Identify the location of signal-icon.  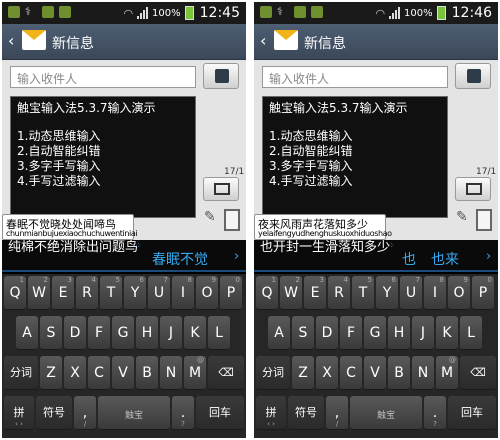
(143, 13).